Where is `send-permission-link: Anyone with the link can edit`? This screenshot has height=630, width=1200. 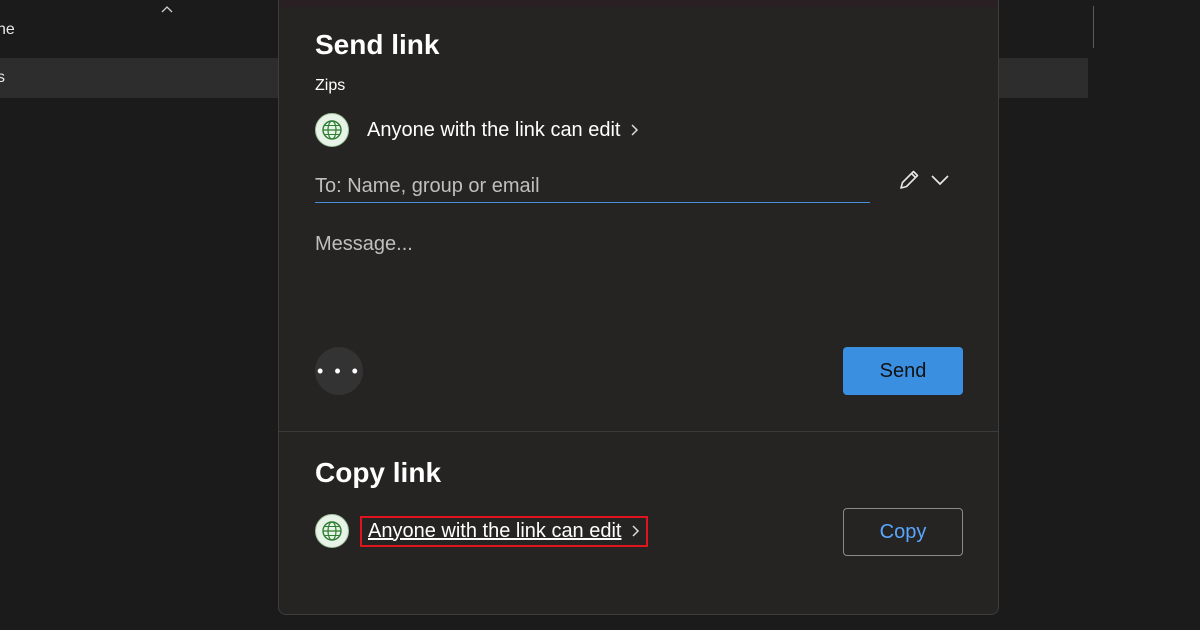
send-permission-link: Anyone with the link can edit is located at coordinates (503, 130).